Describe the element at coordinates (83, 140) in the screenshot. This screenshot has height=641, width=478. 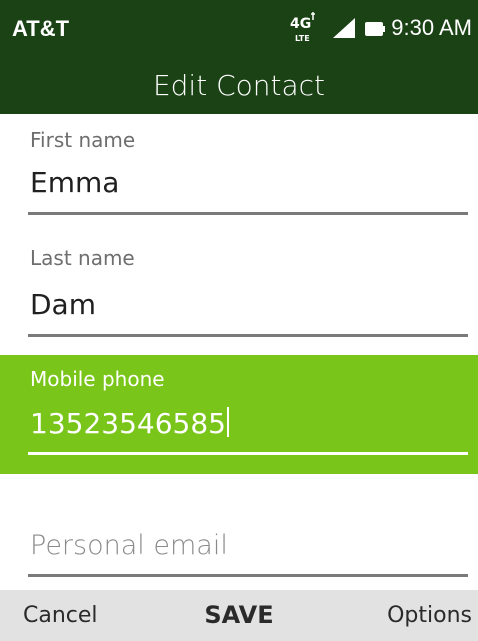
I see `first-name-label: First name` at that location.